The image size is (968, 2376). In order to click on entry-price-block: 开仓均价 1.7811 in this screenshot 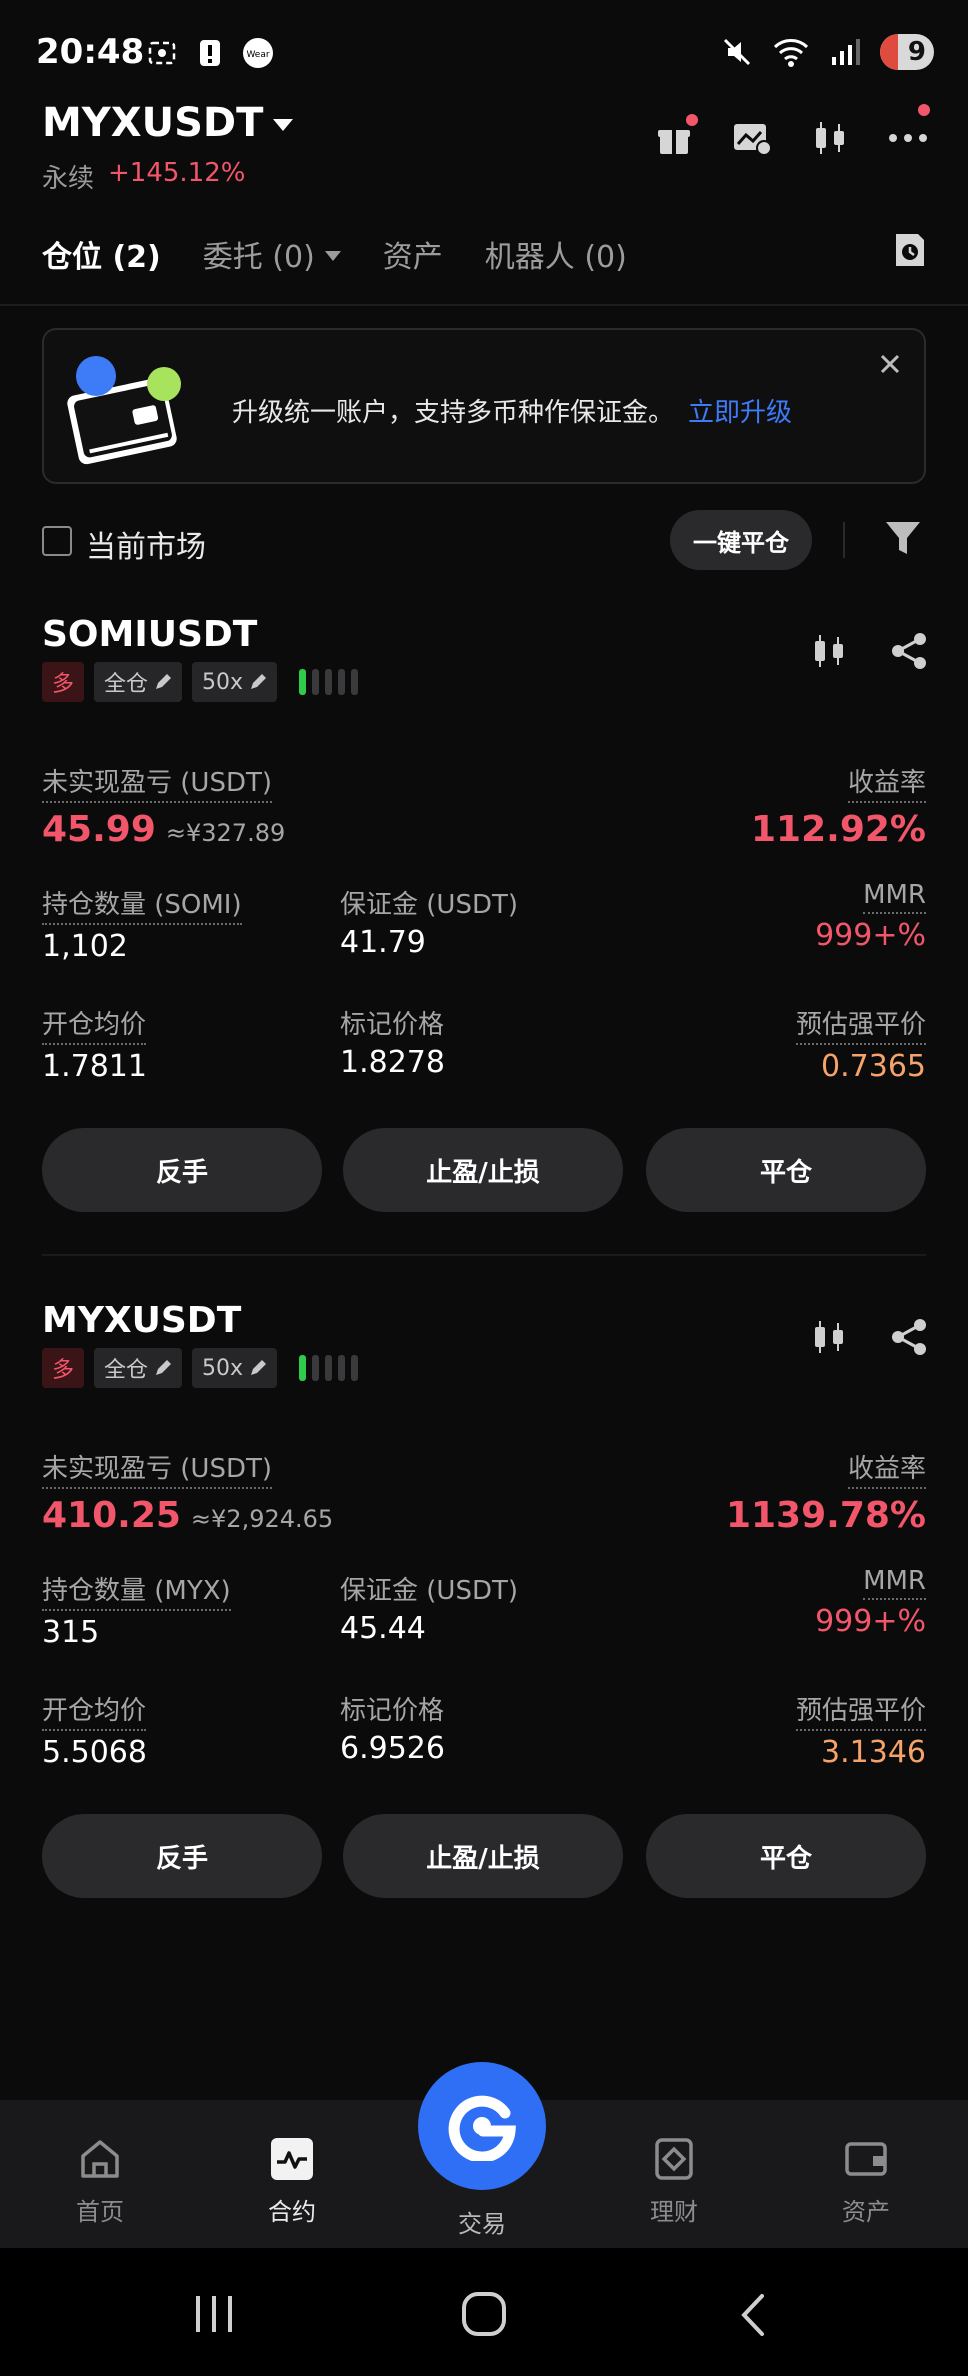, I will do `click(94, 1044)`.